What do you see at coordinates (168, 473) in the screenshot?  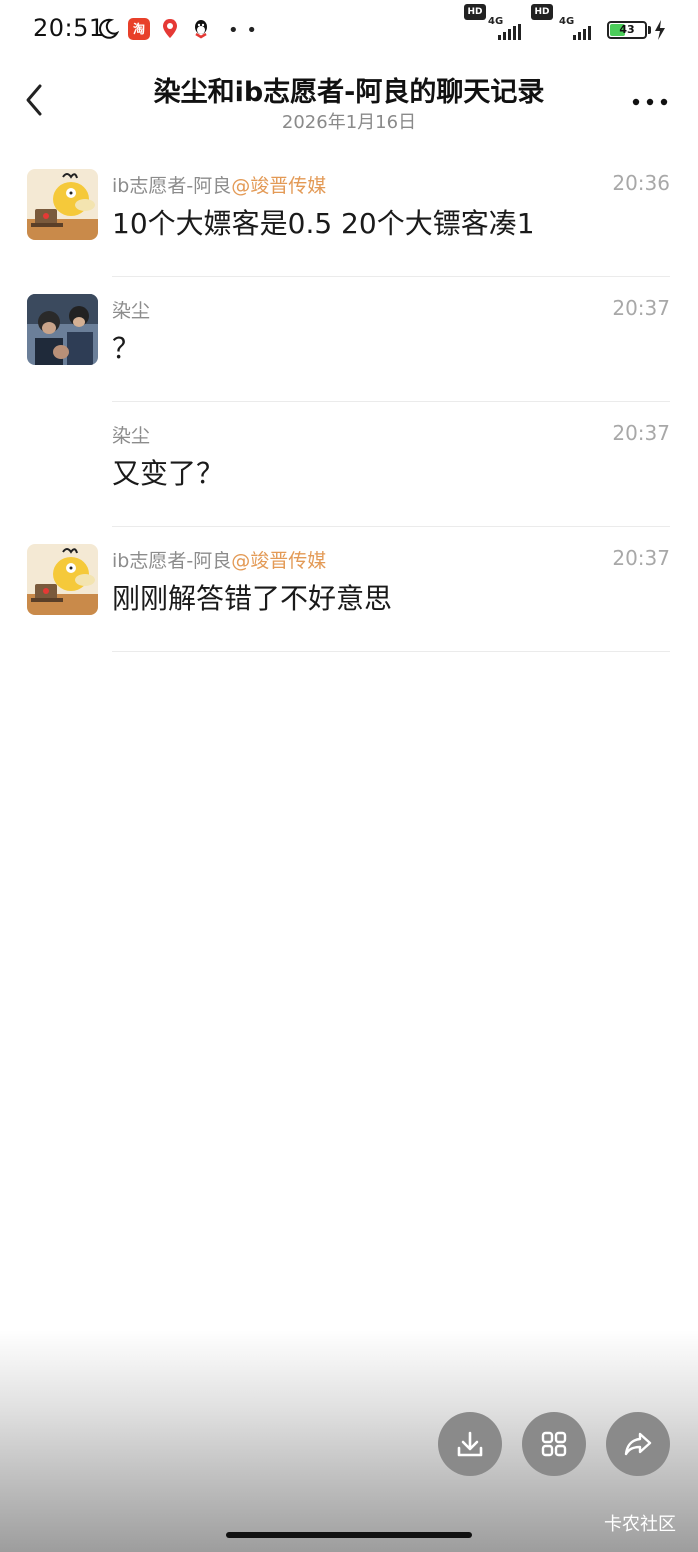 I see `message-text: 又变了？` at bounding box center [168, 473].